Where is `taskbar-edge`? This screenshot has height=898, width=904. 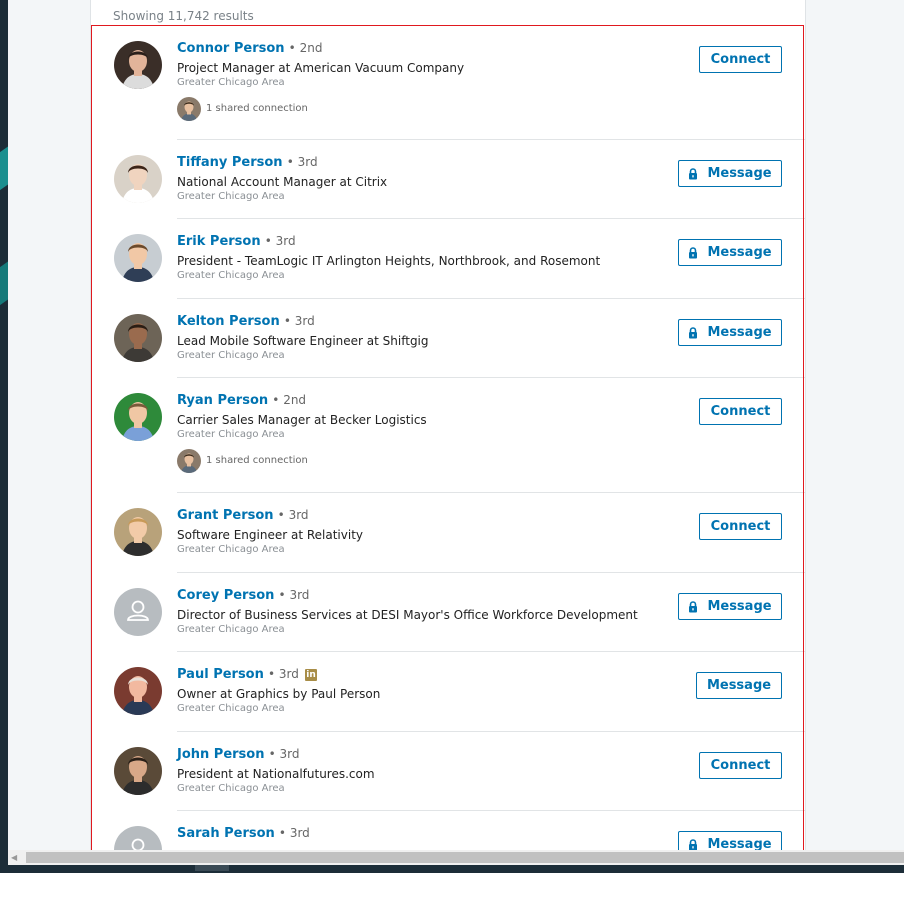 taskbar-edge is located at coordinates (452, 869).